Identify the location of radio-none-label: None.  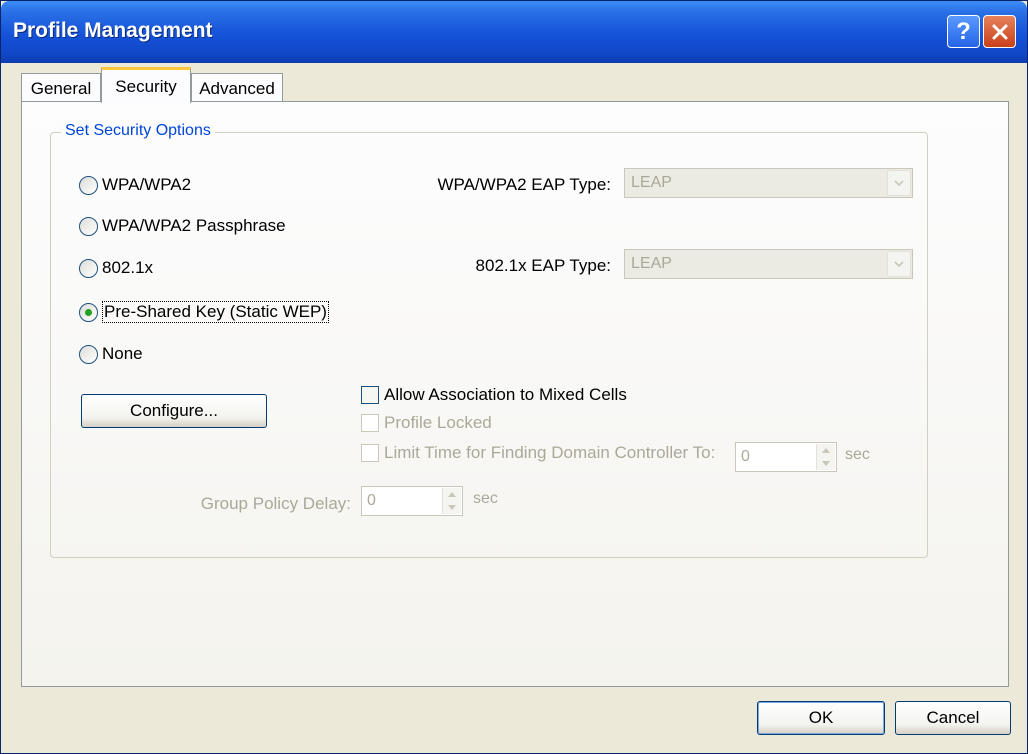
(122, 353).